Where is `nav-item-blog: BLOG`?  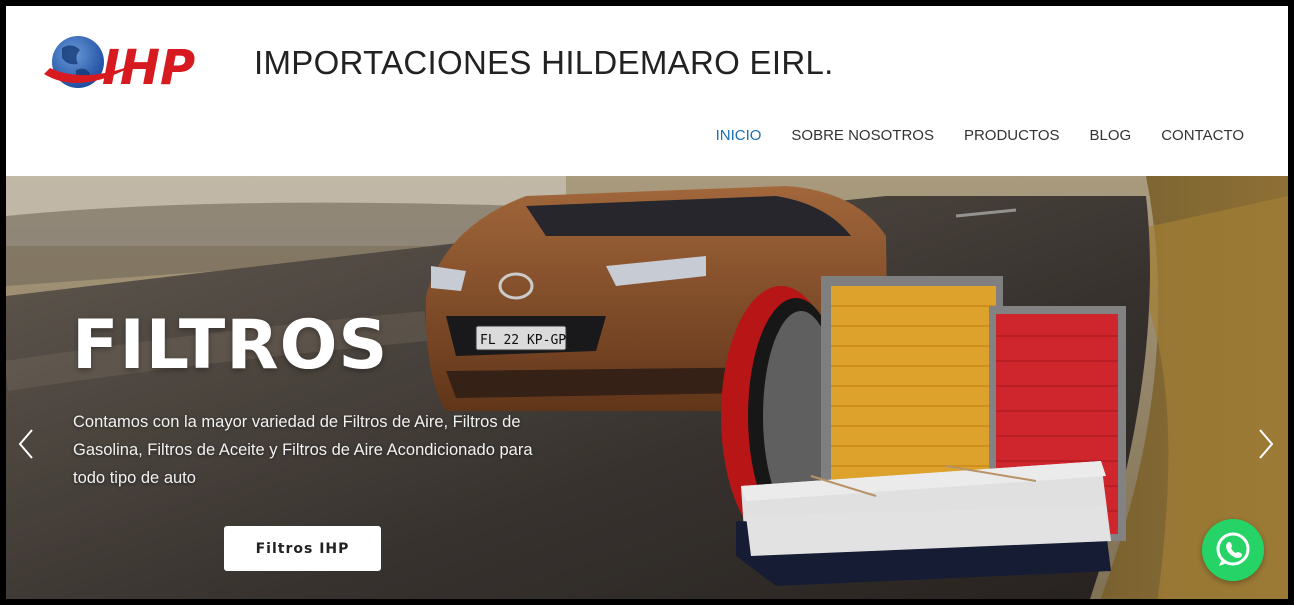 nav-item-blog: BLOG is located at coordinates (1111, 135).